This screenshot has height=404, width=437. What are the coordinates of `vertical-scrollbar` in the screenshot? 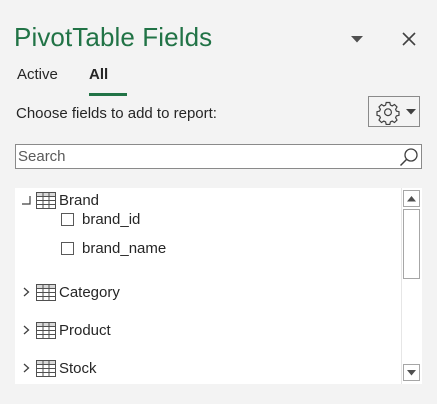 It's located at (411, 286).